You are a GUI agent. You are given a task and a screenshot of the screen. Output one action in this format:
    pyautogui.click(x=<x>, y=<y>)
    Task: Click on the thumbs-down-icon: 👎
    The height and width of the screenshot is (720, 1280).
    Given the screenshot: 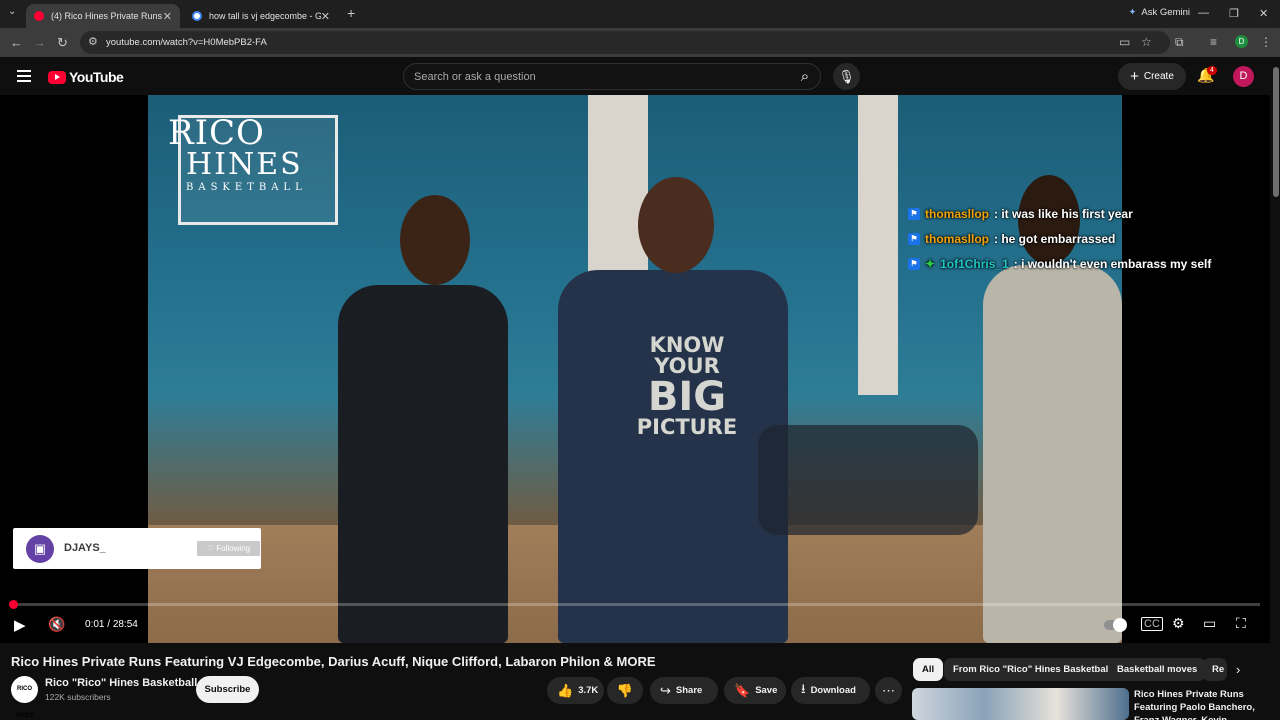 What is the action you would take?
    pyautogui.click(x=625, y=690)
    